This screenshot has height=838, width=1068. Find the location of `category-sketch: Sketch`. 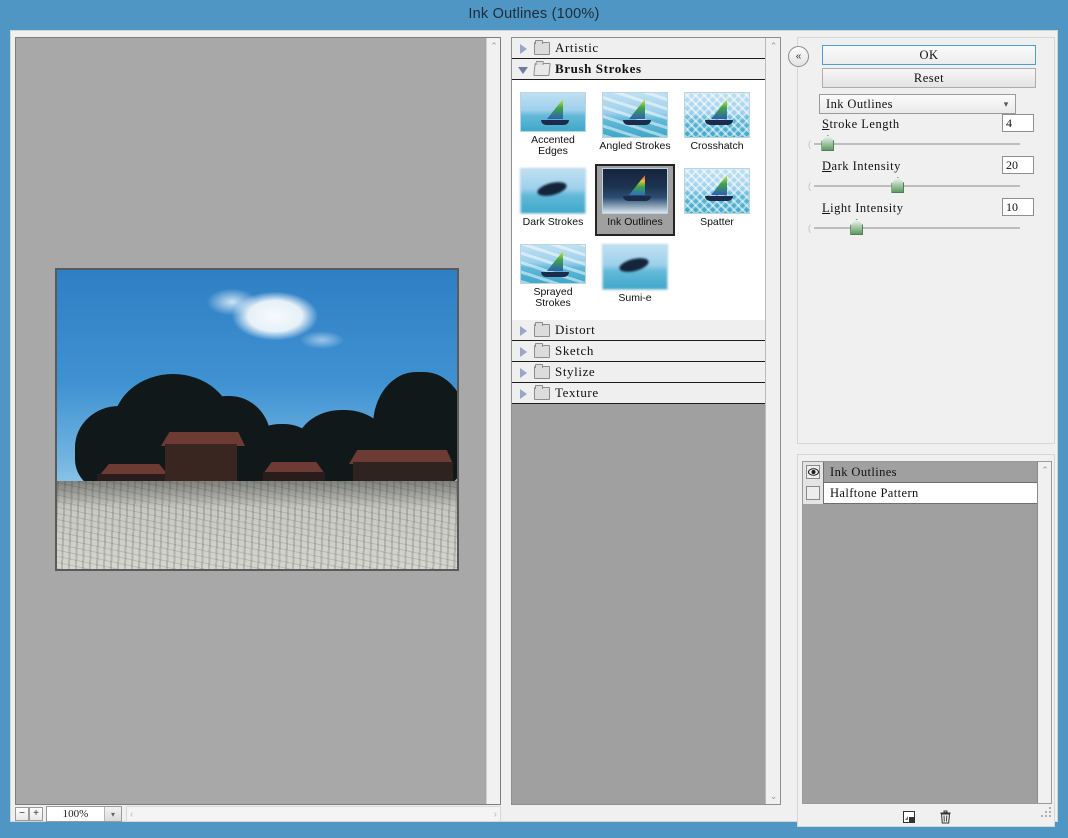

category-sketch: Sketch is located at coordinates (639, 351).